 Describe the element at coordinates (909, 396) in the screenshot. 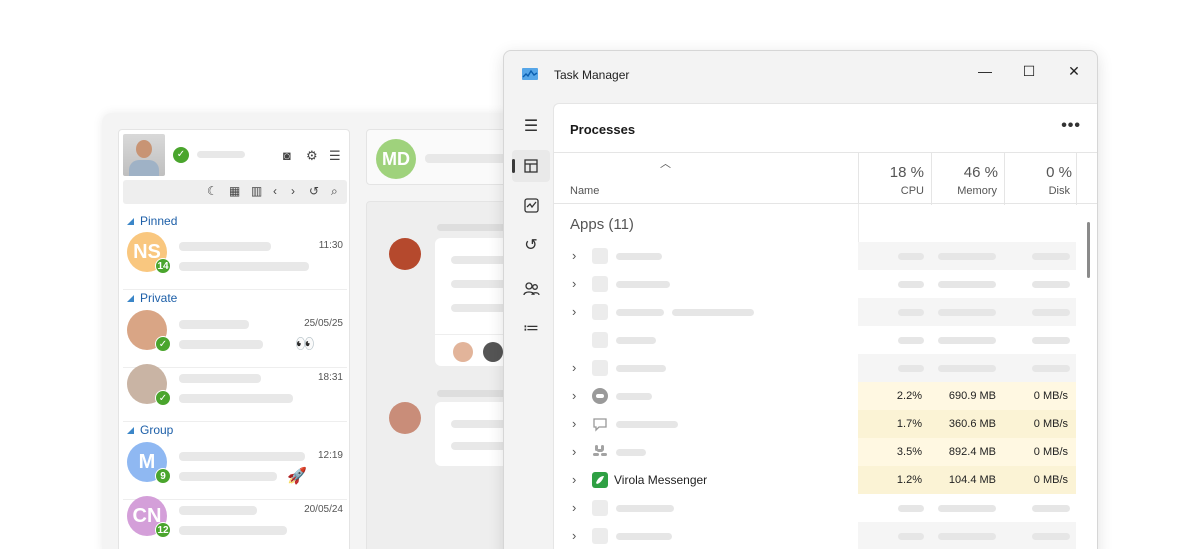

I see `cpu-value: 2.2%` at that location.